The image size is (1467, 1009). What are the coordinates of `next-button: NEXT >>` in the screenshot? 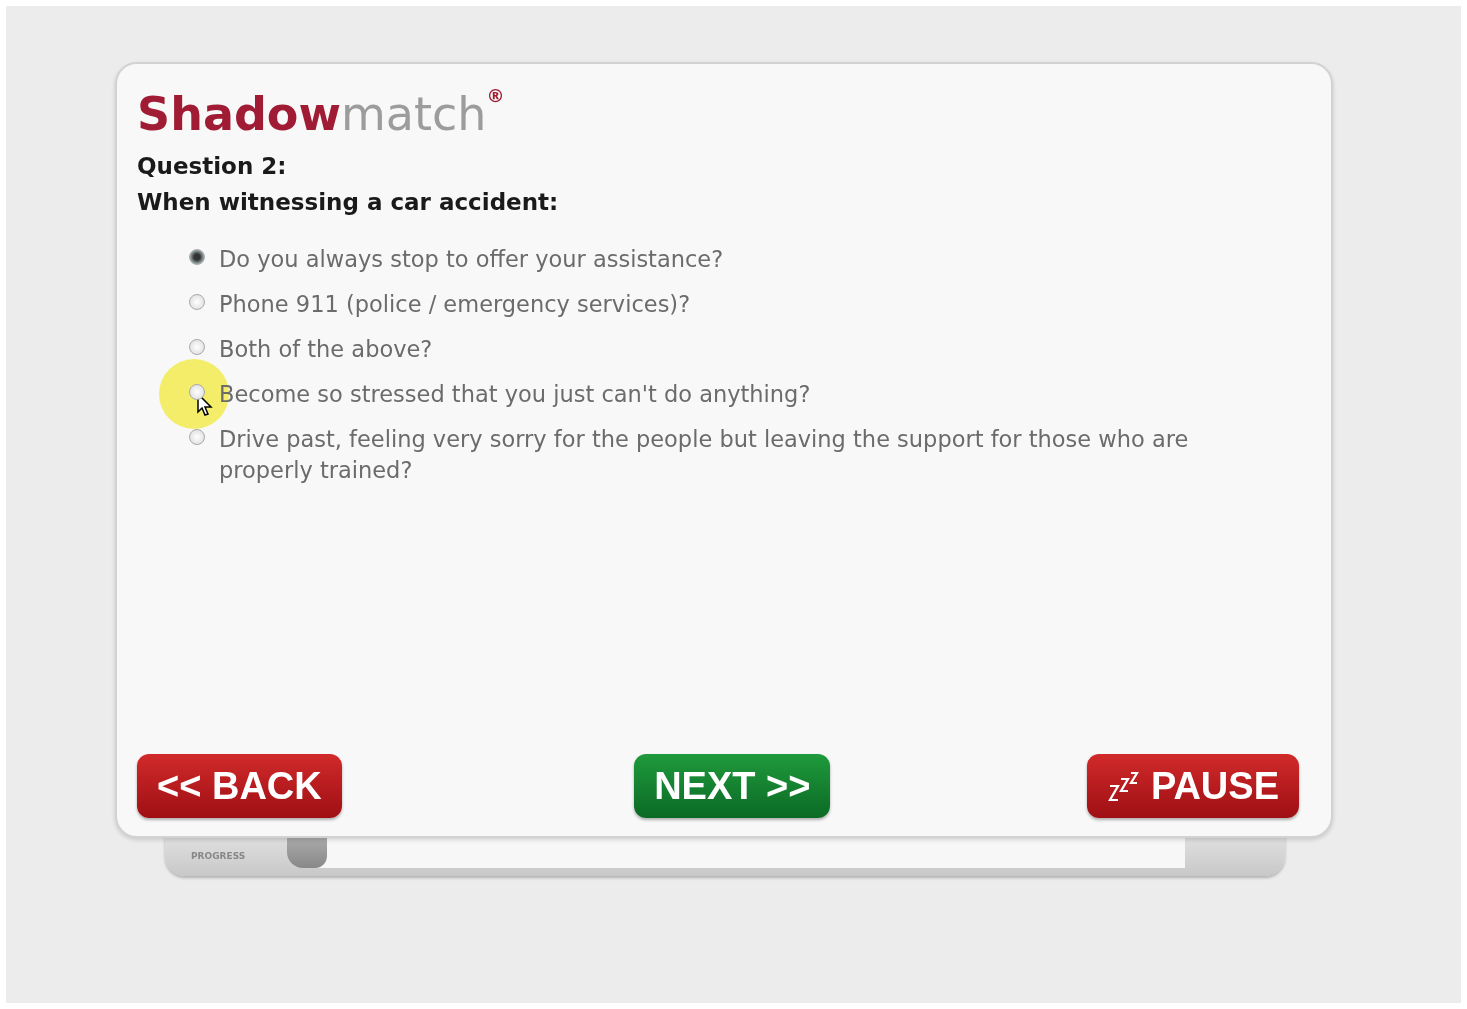 It's located at (732, 786).